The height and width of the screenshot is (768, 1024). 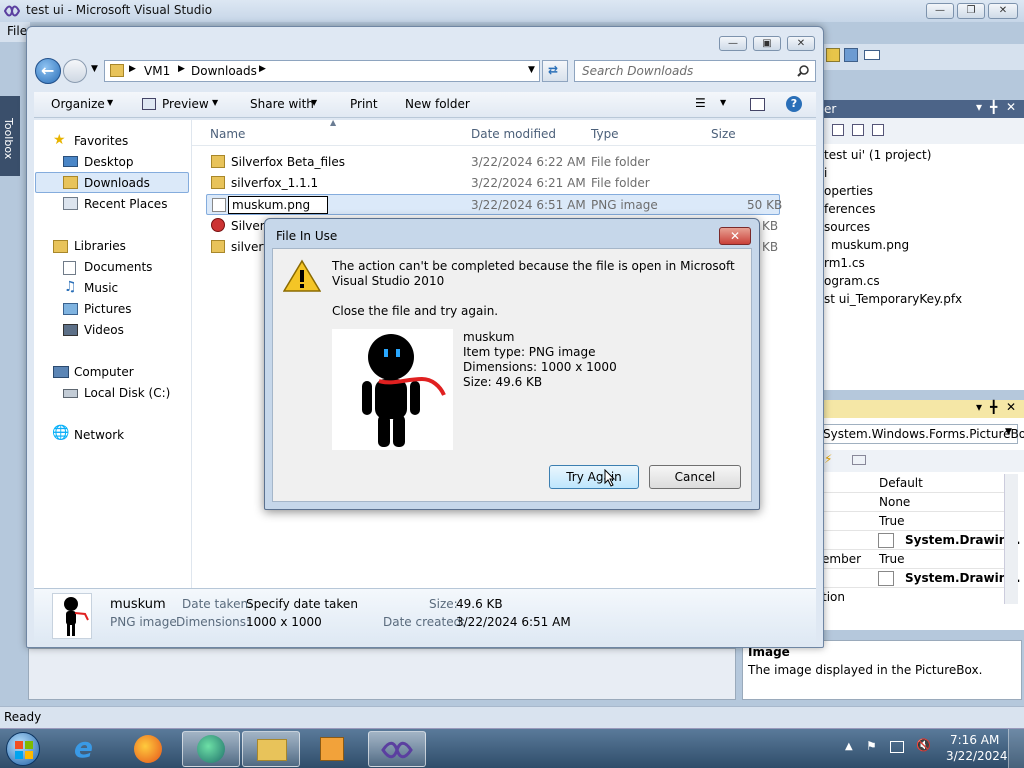 I want to click on search-icon, so click(x=803, y=71).